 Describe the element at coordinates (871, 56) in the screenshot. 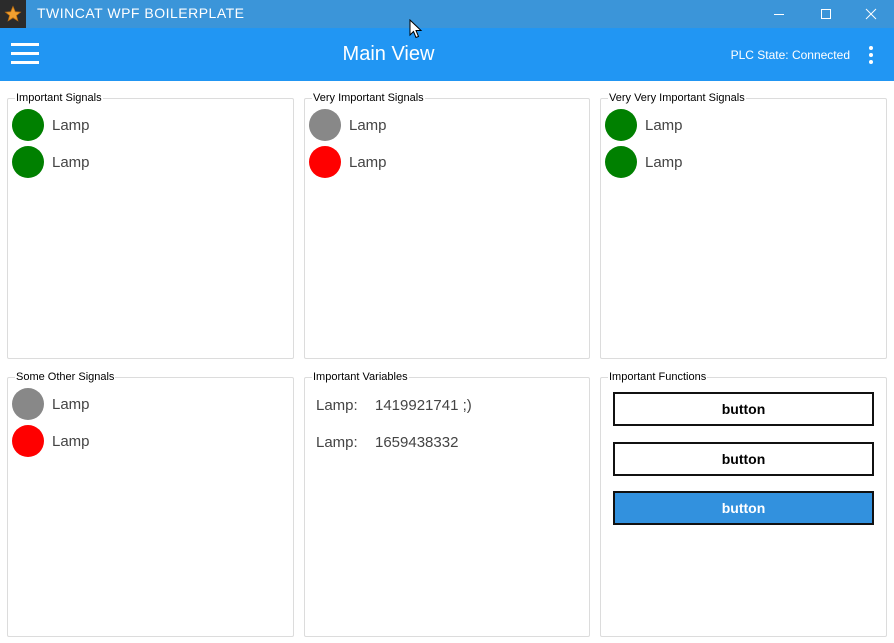

I see `more-options-icon` at that location.